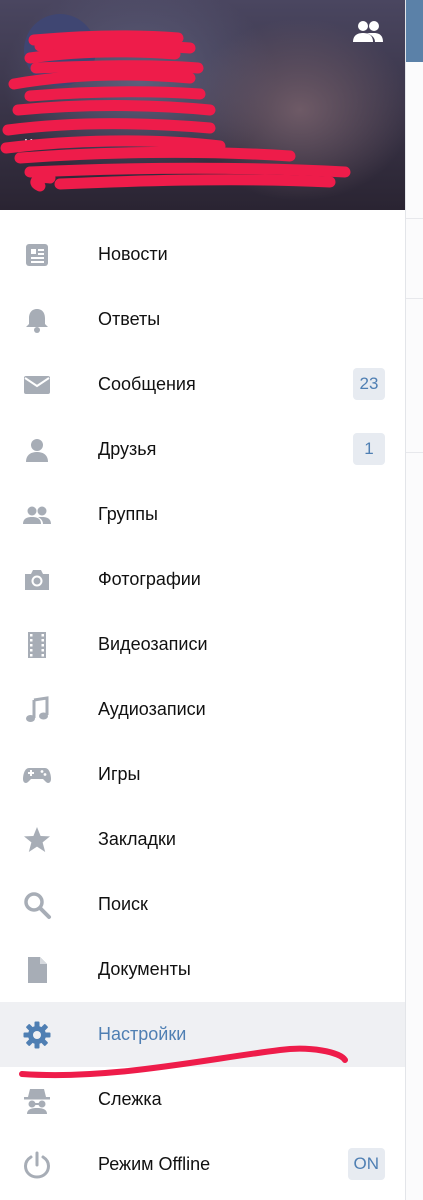  I want to click on menu-item-label: Настройки, so click(142, 1034).